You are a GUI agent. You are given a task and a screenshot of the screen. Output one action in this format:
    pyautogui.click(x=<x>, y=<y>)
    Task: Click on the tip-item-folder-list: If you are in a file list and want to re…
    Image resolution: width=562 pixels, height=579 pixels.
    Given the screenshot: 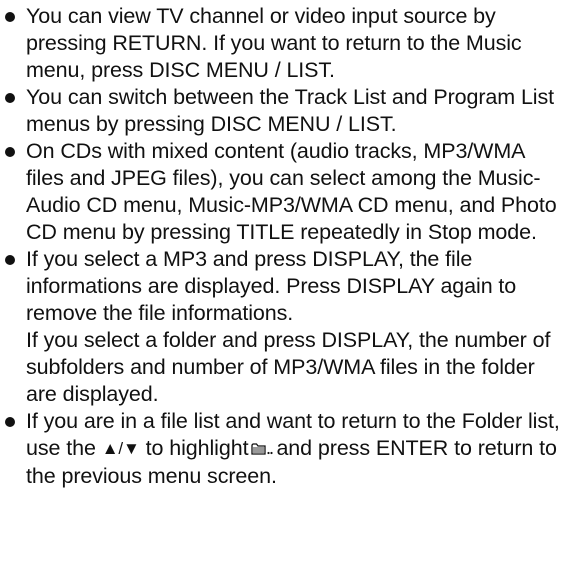 What is the action you would take?
    pyautogui.click(x=281, y=449)
    